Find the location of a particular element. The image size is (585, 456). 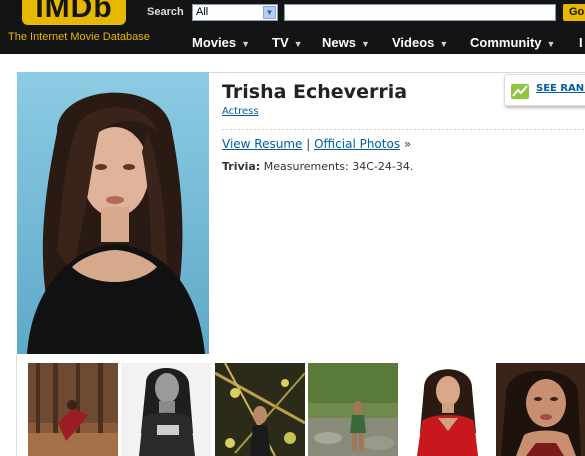

chevron-down-icon: ▼ is located at coordinates (269, 12).